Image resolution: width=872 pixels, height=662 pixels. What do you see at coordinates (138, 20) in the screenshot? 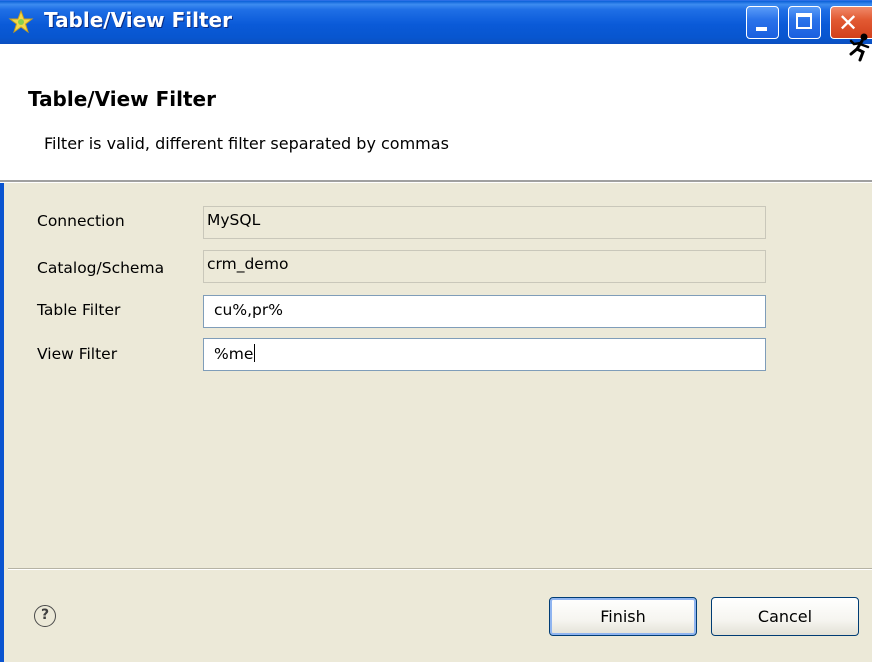
I see `window-title: Table/View Filter` at bounding box center [138, 20].